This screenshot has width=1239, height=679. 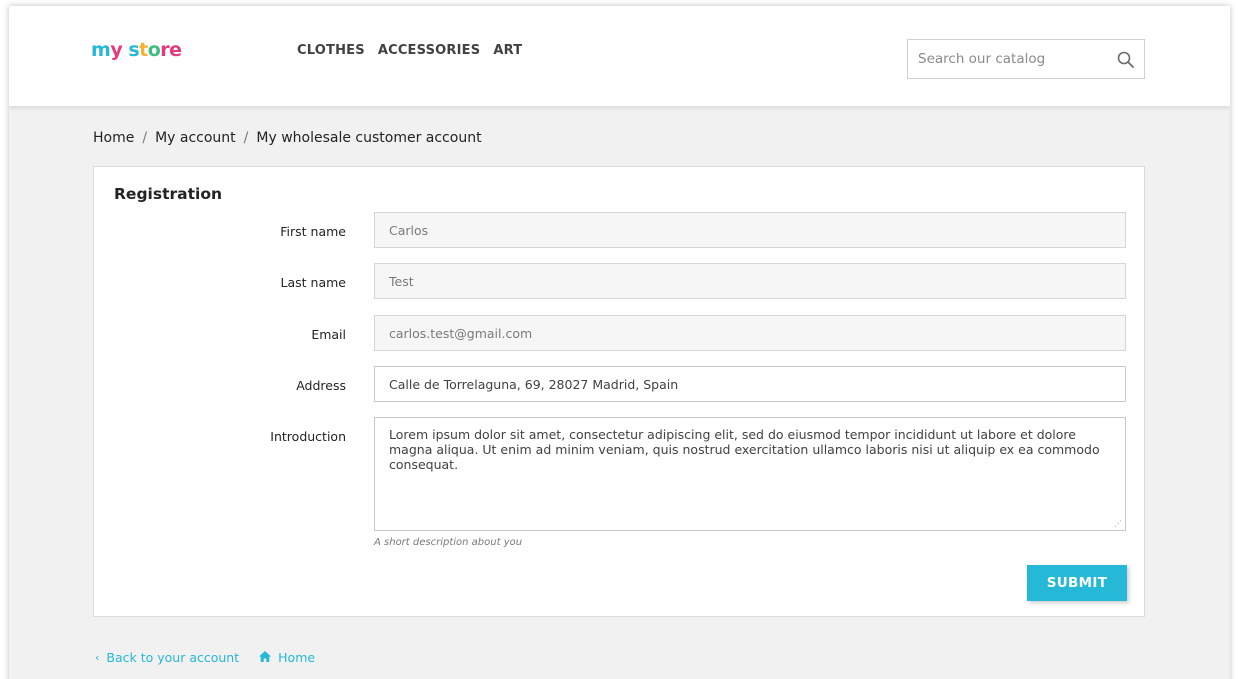 I want to click on breadcrumb-my-account: My account, so click(x=195, y=138).